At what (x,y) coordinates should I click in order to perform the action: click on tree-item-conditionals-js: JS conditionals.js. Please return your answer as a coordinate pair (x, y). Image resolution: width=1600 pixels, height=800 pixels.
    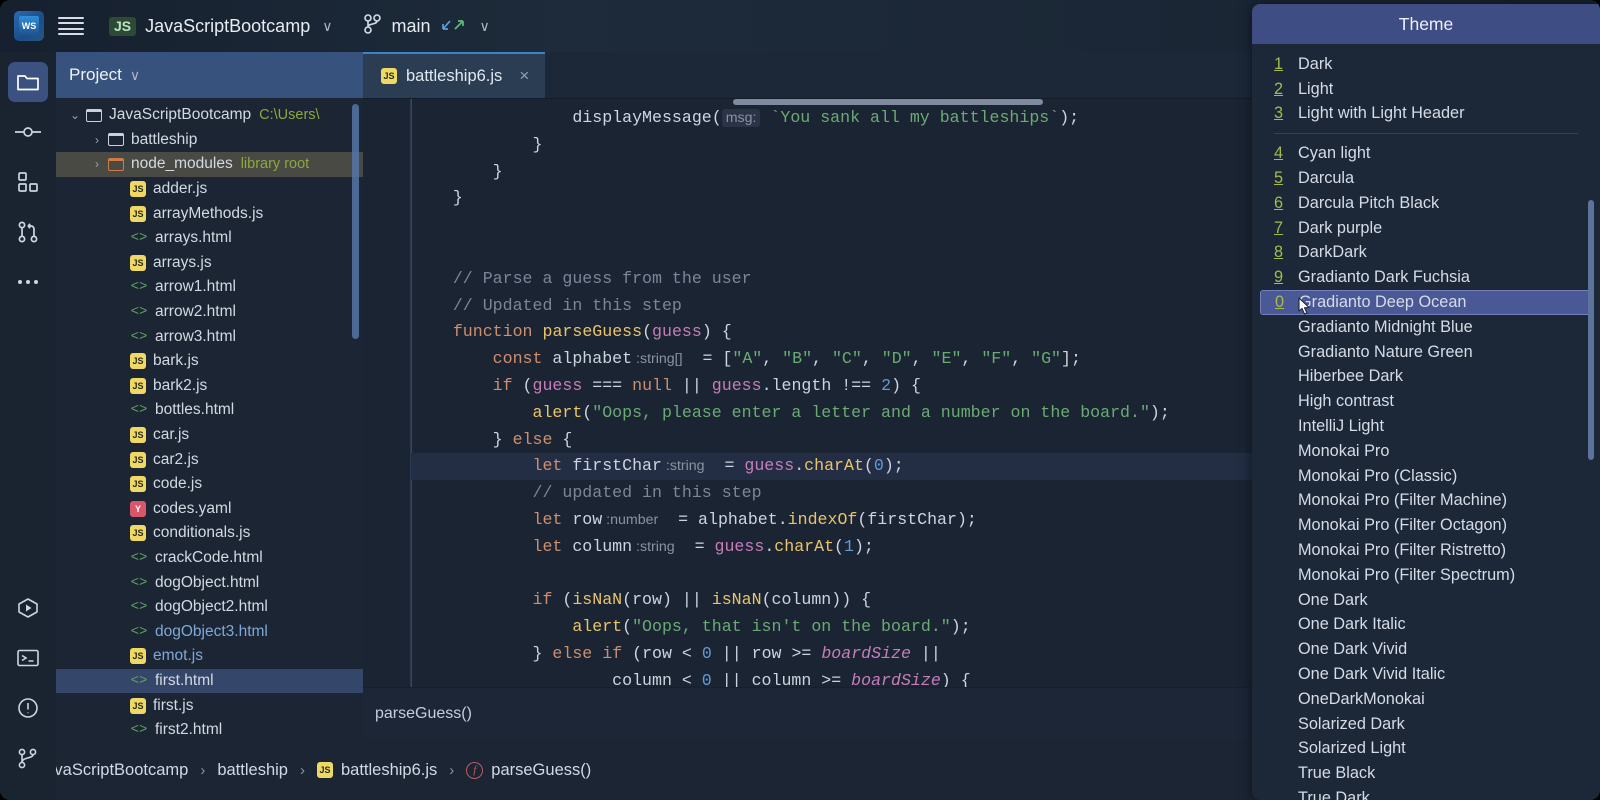
    Looking at the image, I should click on (209, 533).